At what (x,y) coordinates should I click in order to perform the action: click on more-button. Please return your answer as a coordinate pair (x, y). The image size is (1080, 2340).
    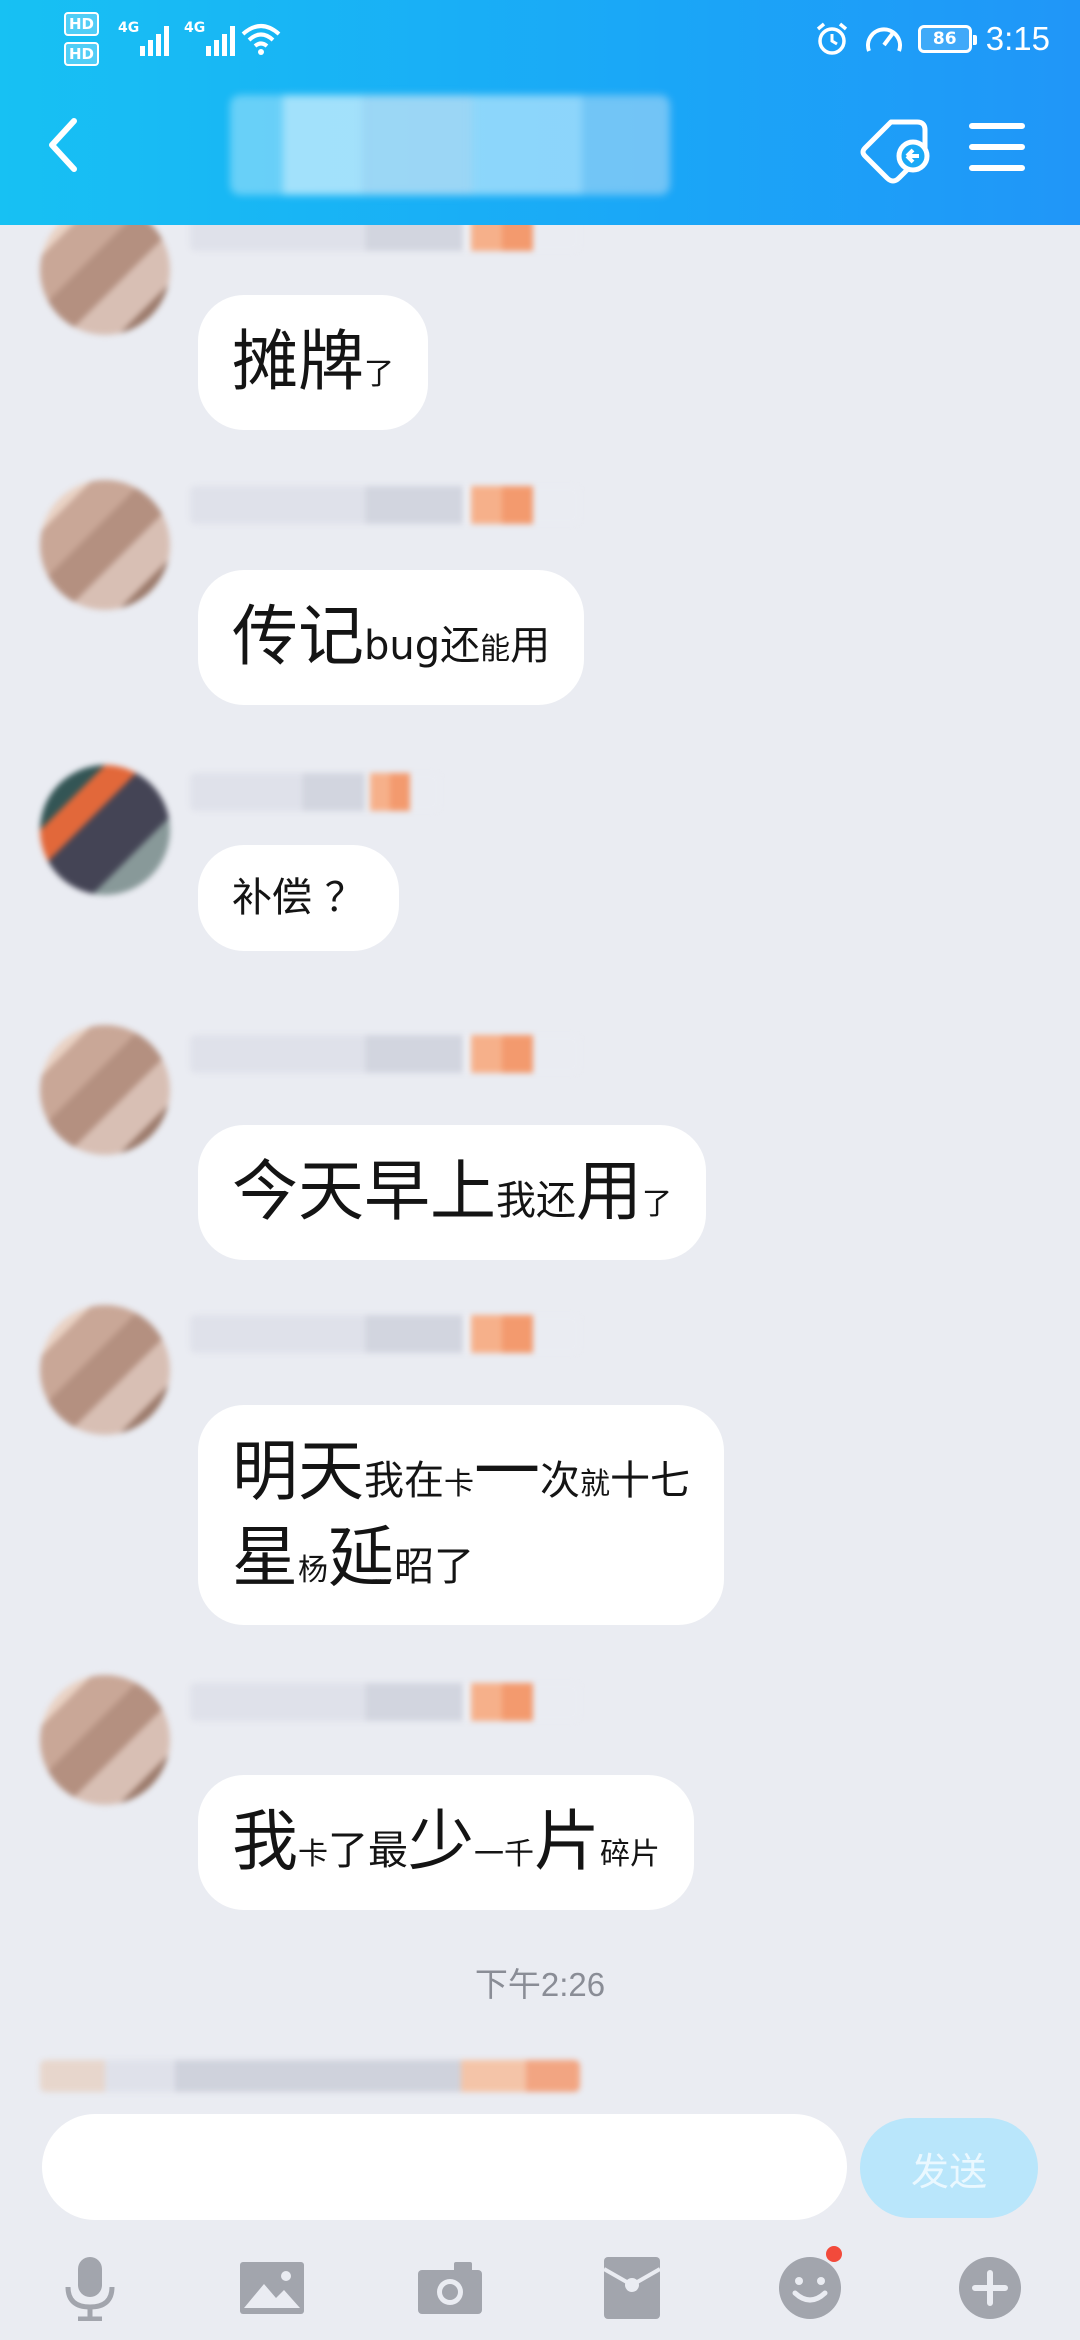
    Looking at the image, I should click on (990, 2288).